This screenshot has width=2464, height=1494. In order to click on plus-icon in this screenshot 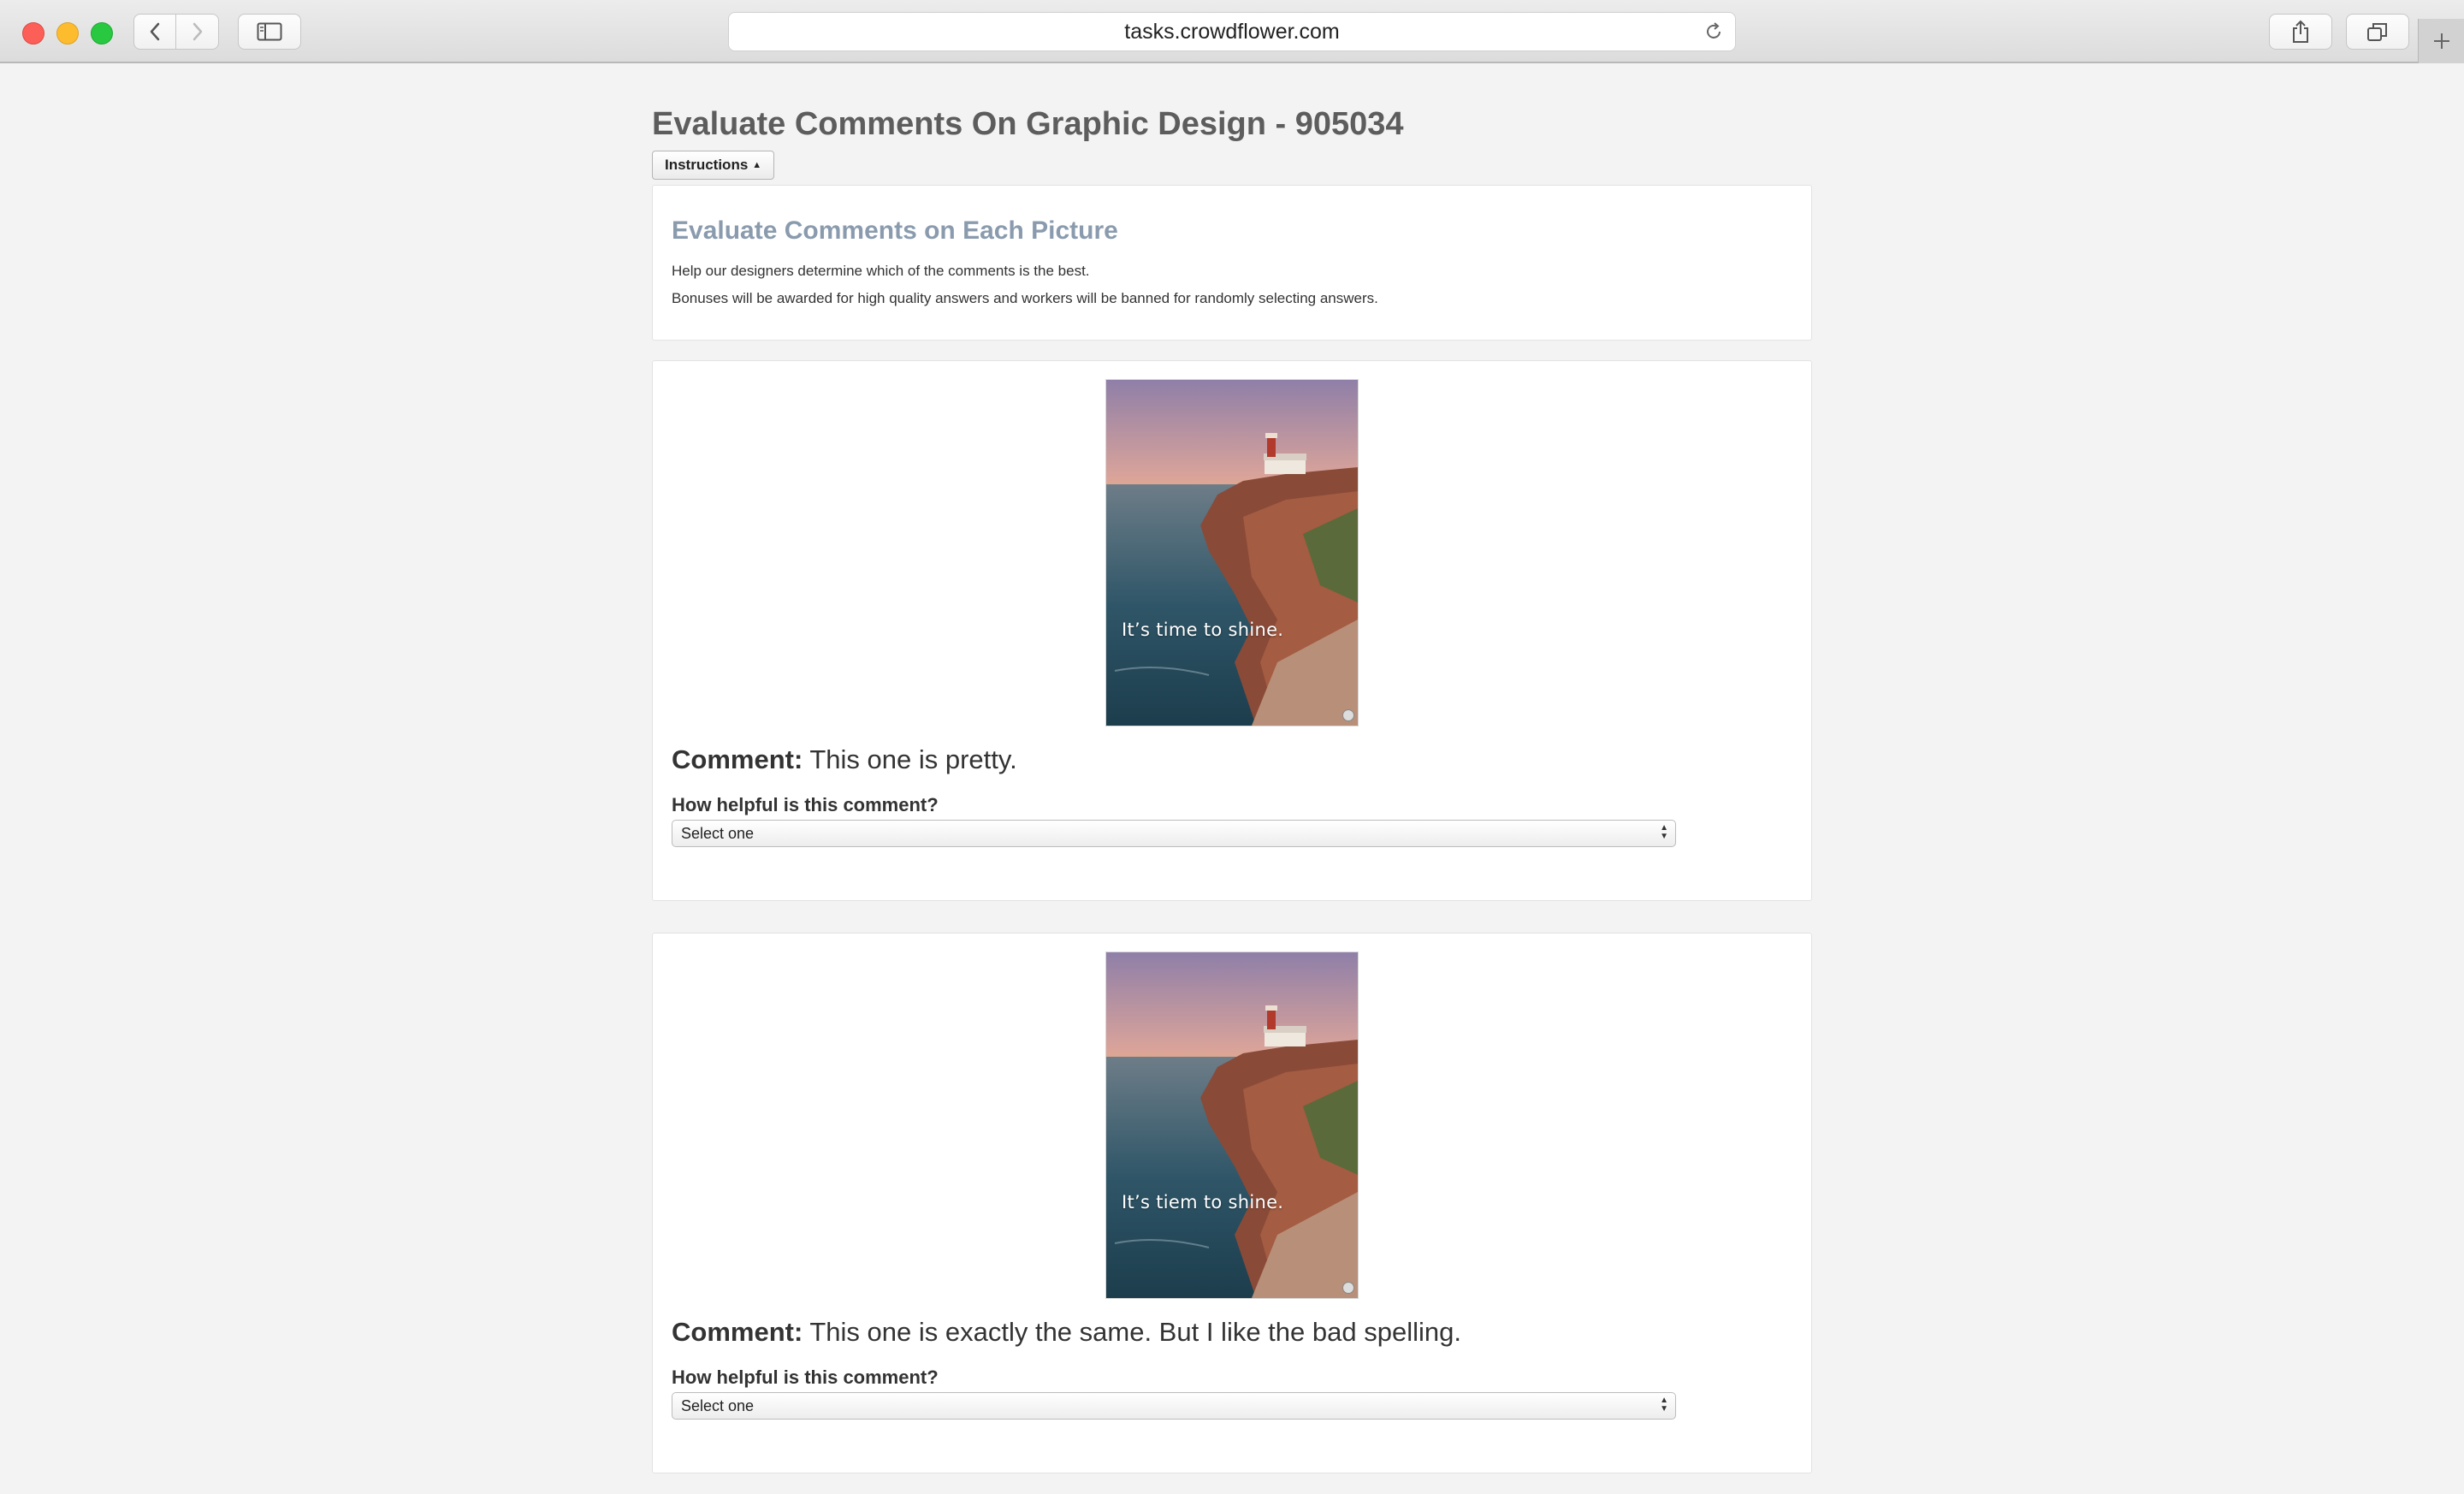, I will do `click(2441, 41)`.